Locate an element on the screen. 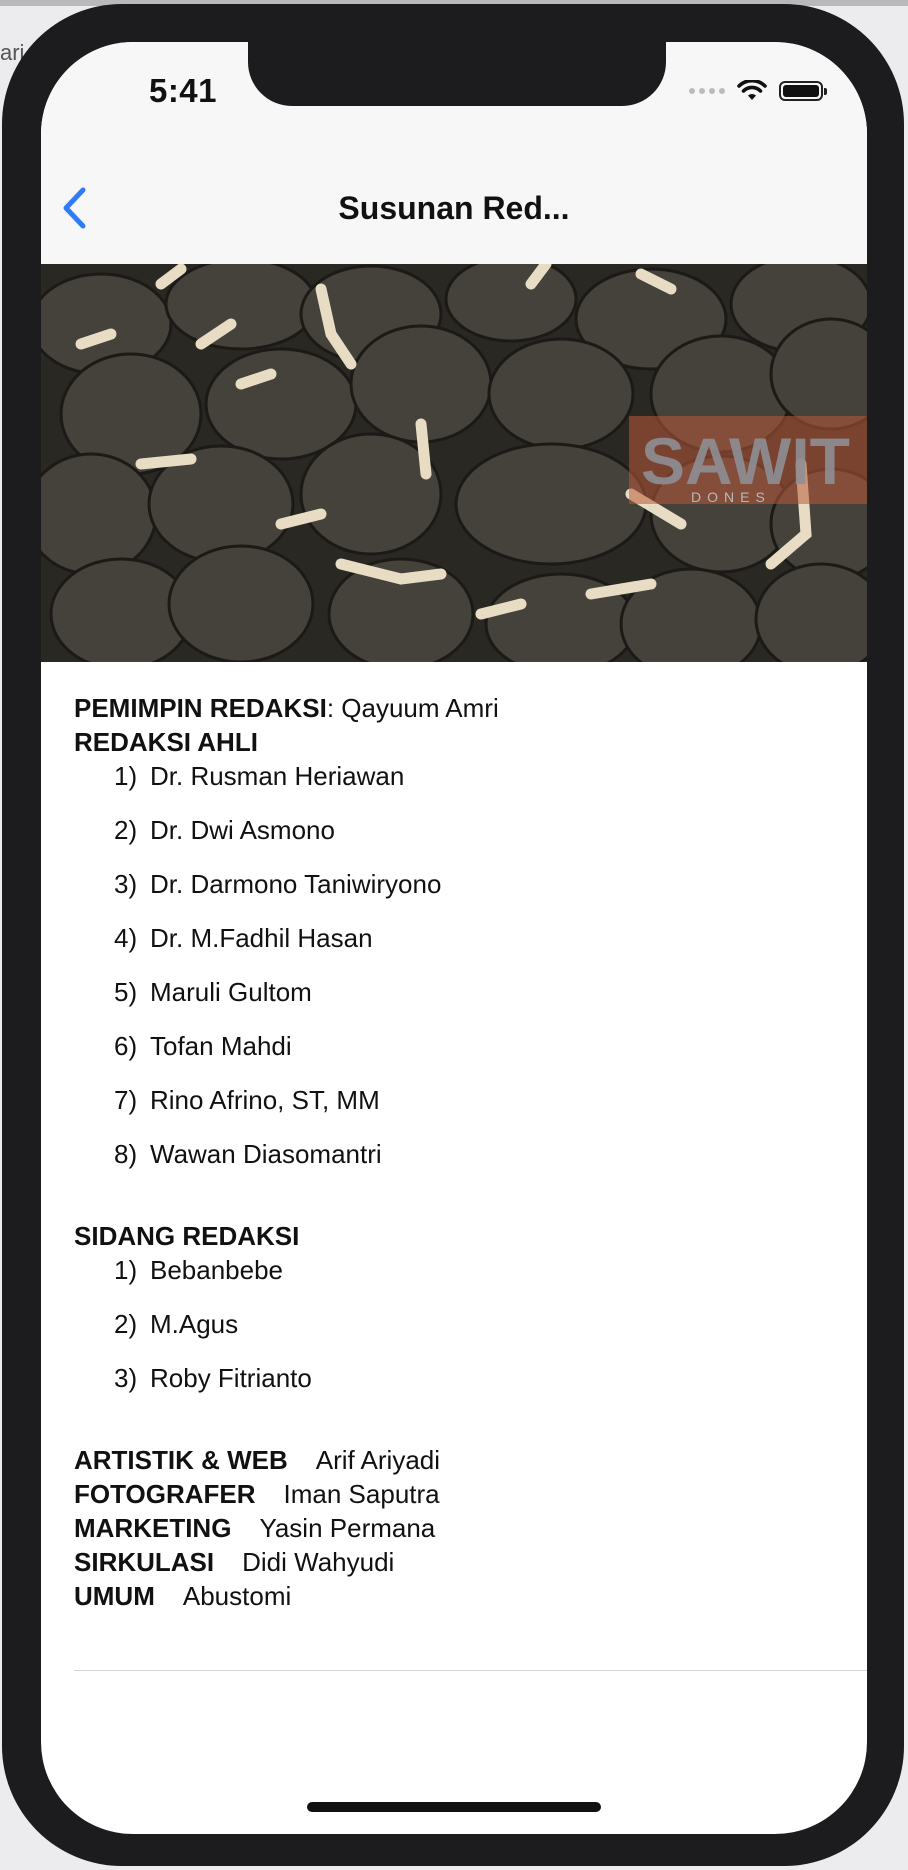 This screenshot has width=908, height=1870. cellular-signal-icon is located at coordinates (707, 91).